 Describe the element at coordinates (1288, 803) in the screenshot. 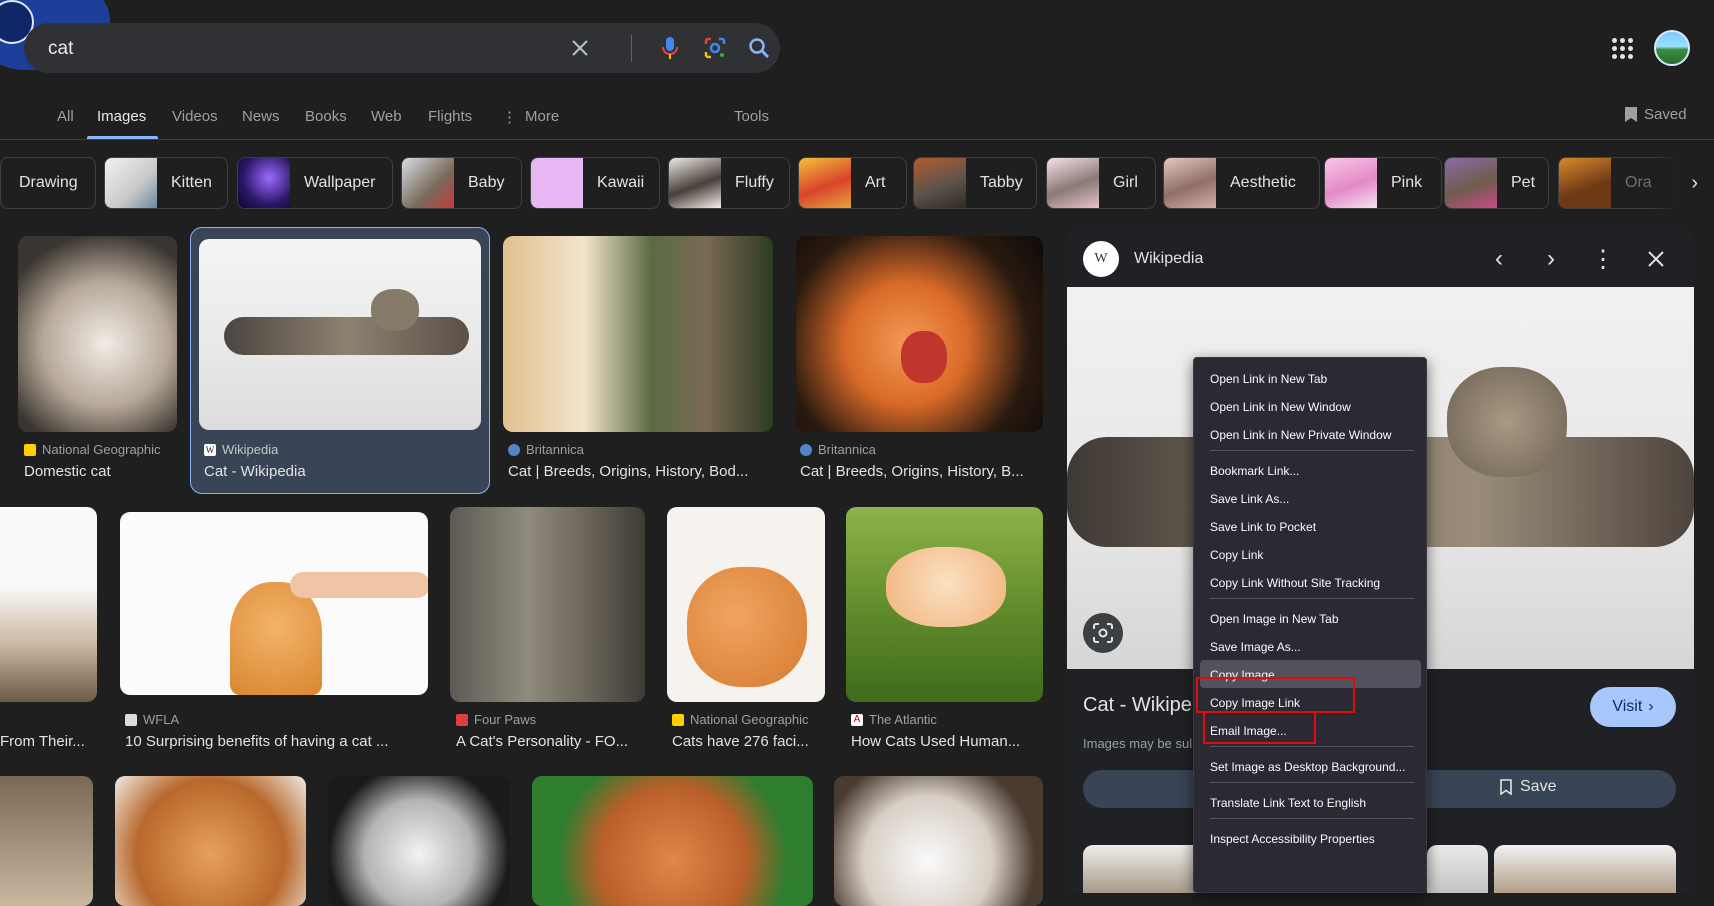

I see `menu-item-translate-link-text: Translate Link Text to English` at that location.